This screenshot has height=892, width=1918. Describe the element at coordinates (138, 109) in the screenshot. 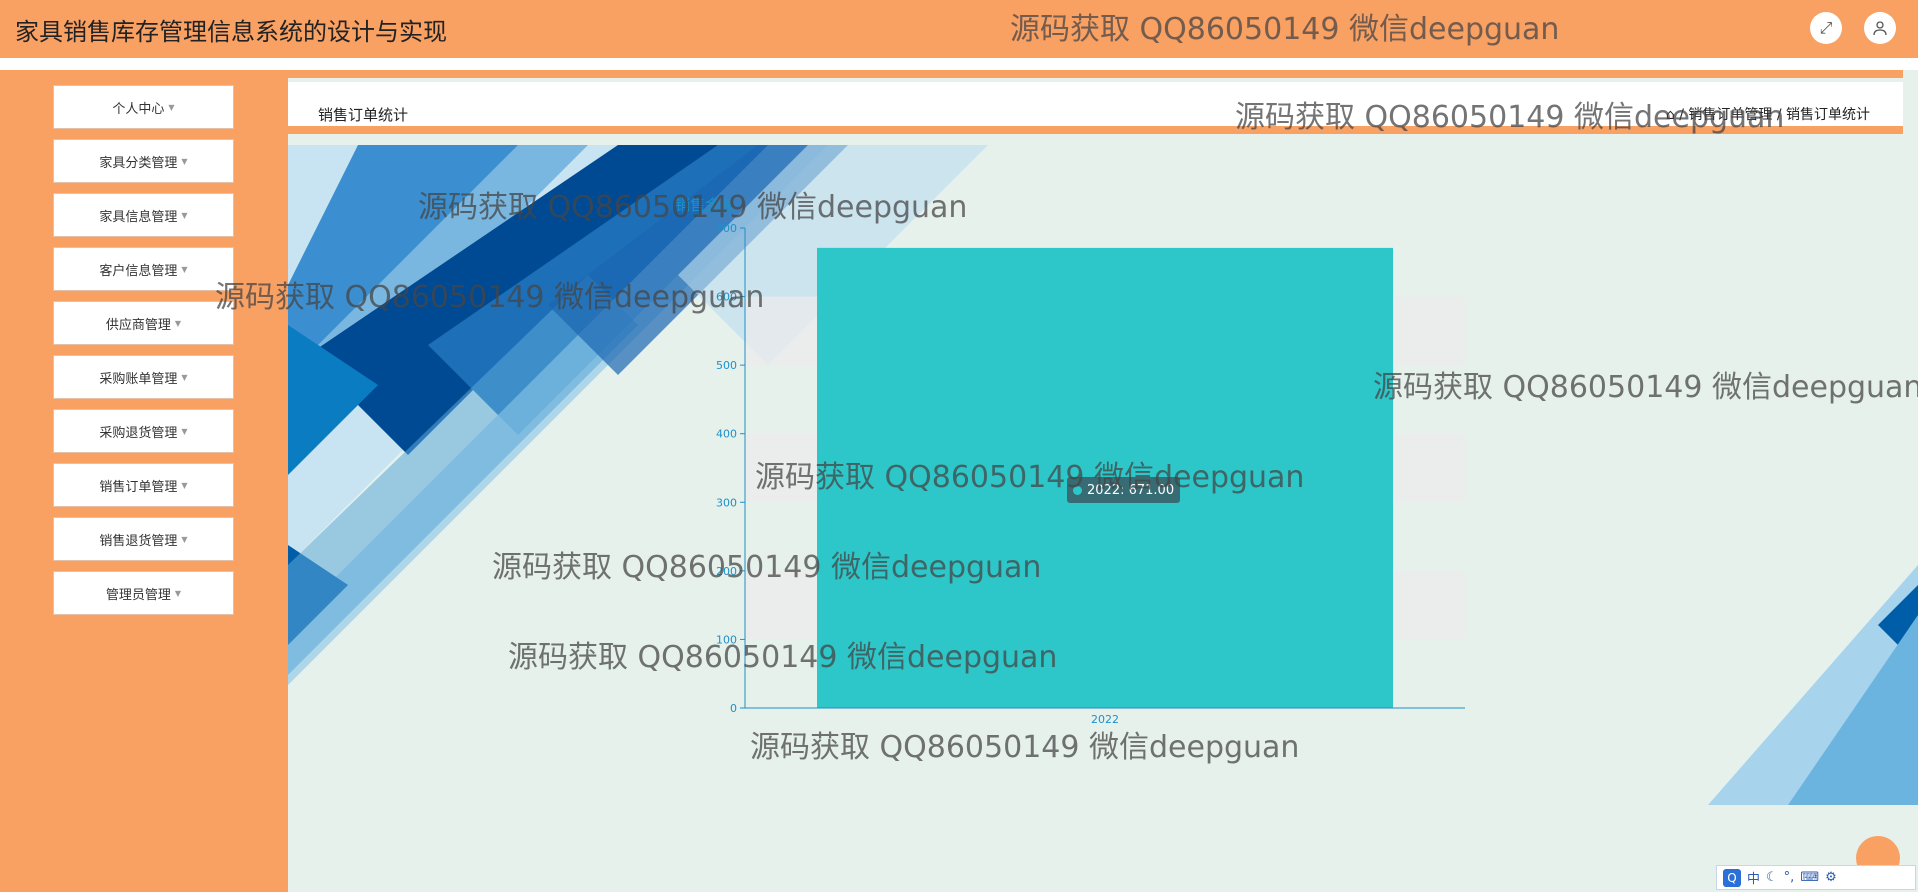

I see `sidebar-item-label: 个人中心` at that location.